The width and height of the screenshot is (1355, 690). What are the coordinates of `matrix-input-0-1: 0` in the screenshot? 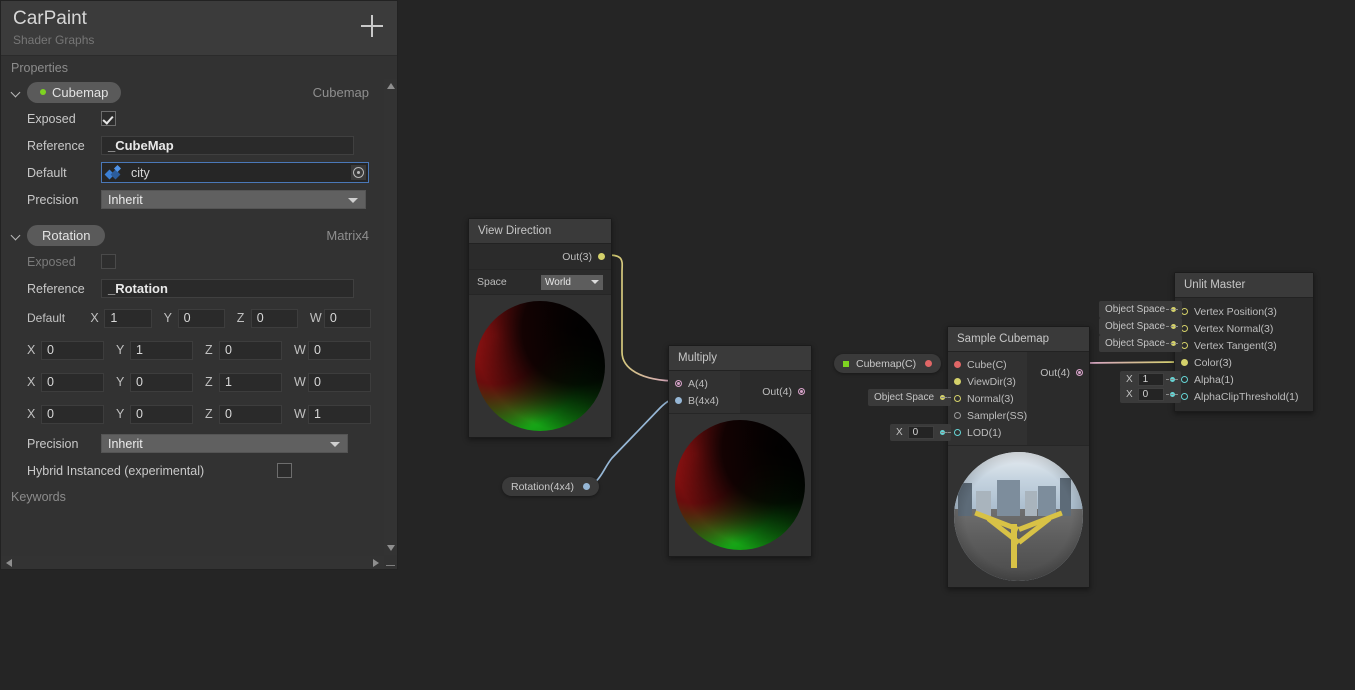 It's located at (201, 318).